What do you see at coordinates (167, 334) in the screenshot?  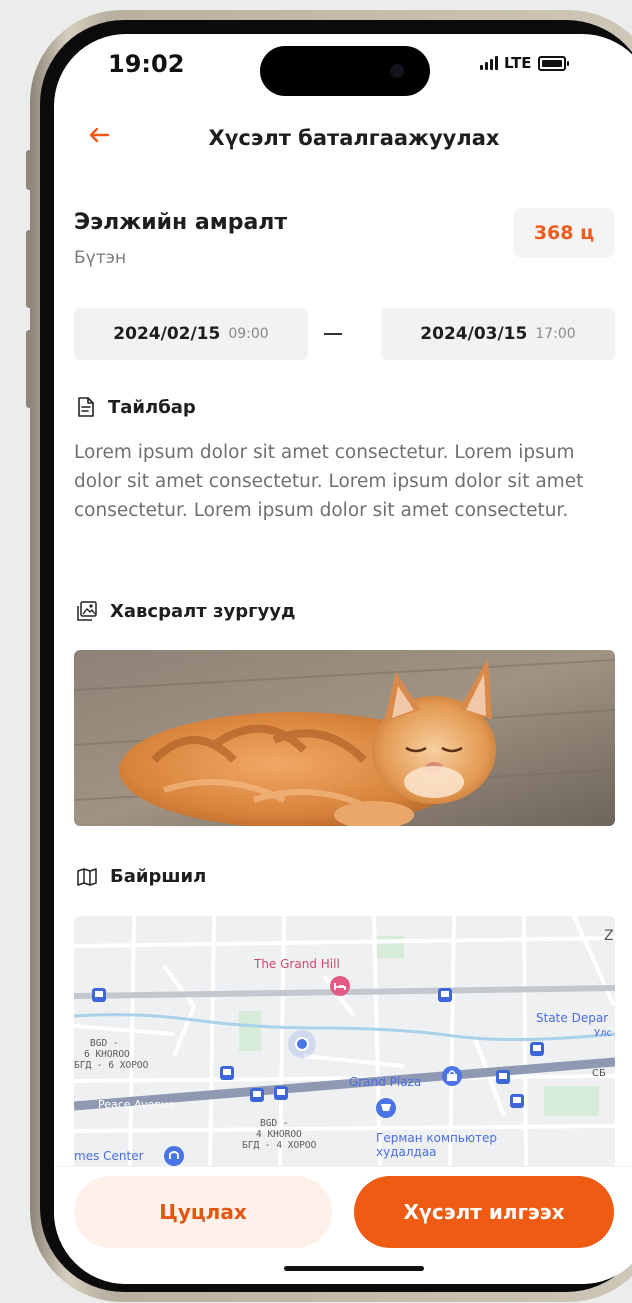 I see `start-date: 2024/02/15` at bounding box center [167, 334].